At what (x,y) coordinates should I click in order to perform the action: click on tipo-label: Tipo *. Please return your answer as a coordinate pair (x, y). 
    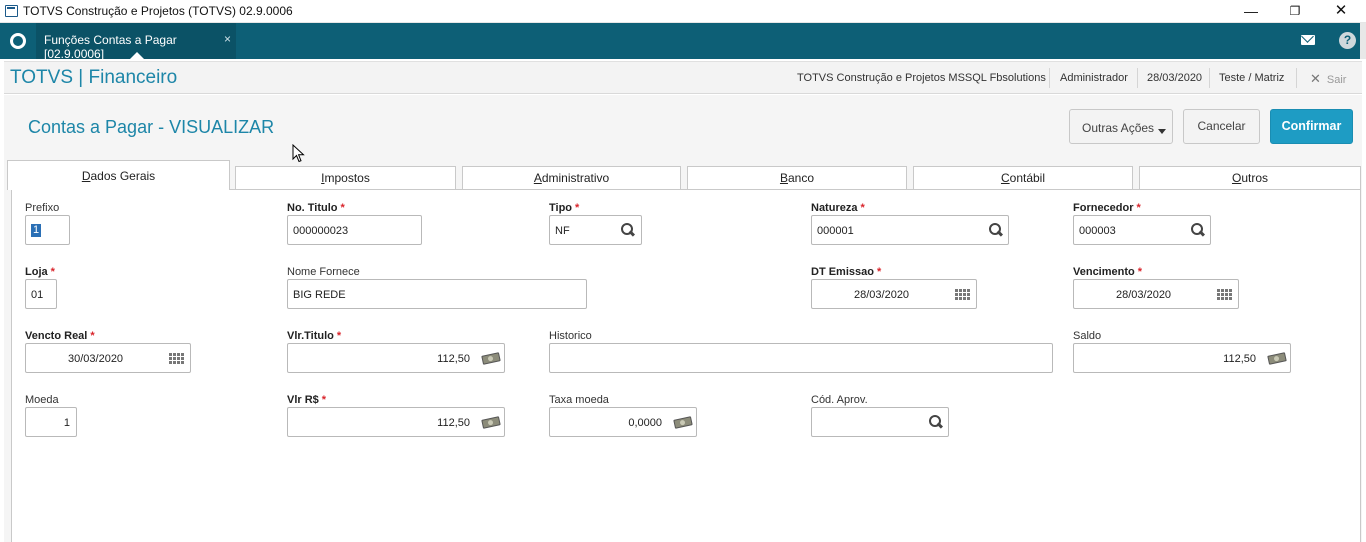
    Looking at the image, I should click on (564, 208).